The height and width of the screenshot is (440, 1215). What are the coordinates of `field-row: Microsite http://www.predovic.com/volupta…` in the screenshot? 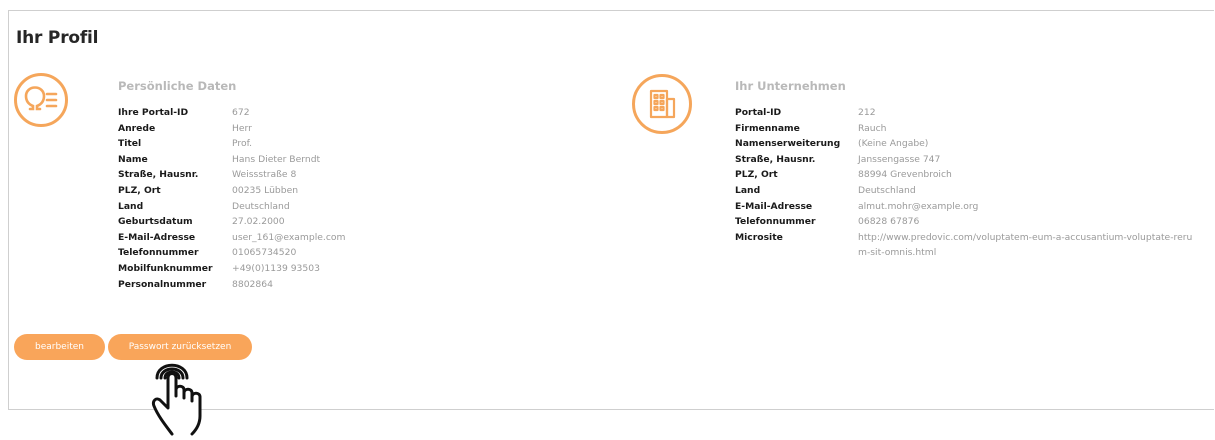 It's located at (966, 245).